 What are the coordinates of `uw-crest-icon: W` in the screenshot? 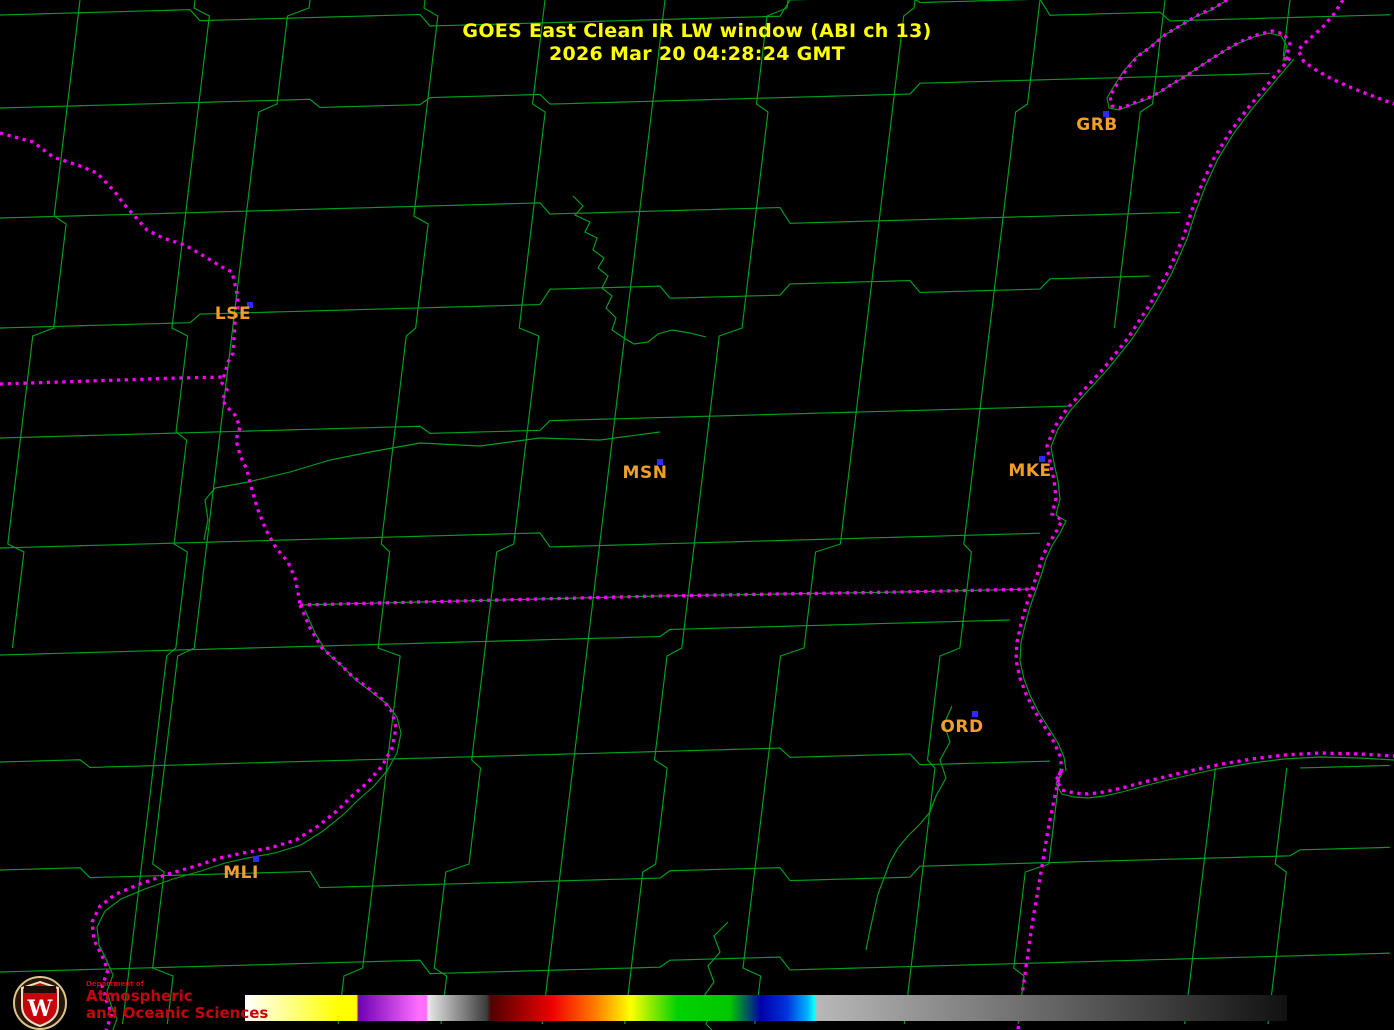 It's located at (40, 1003).